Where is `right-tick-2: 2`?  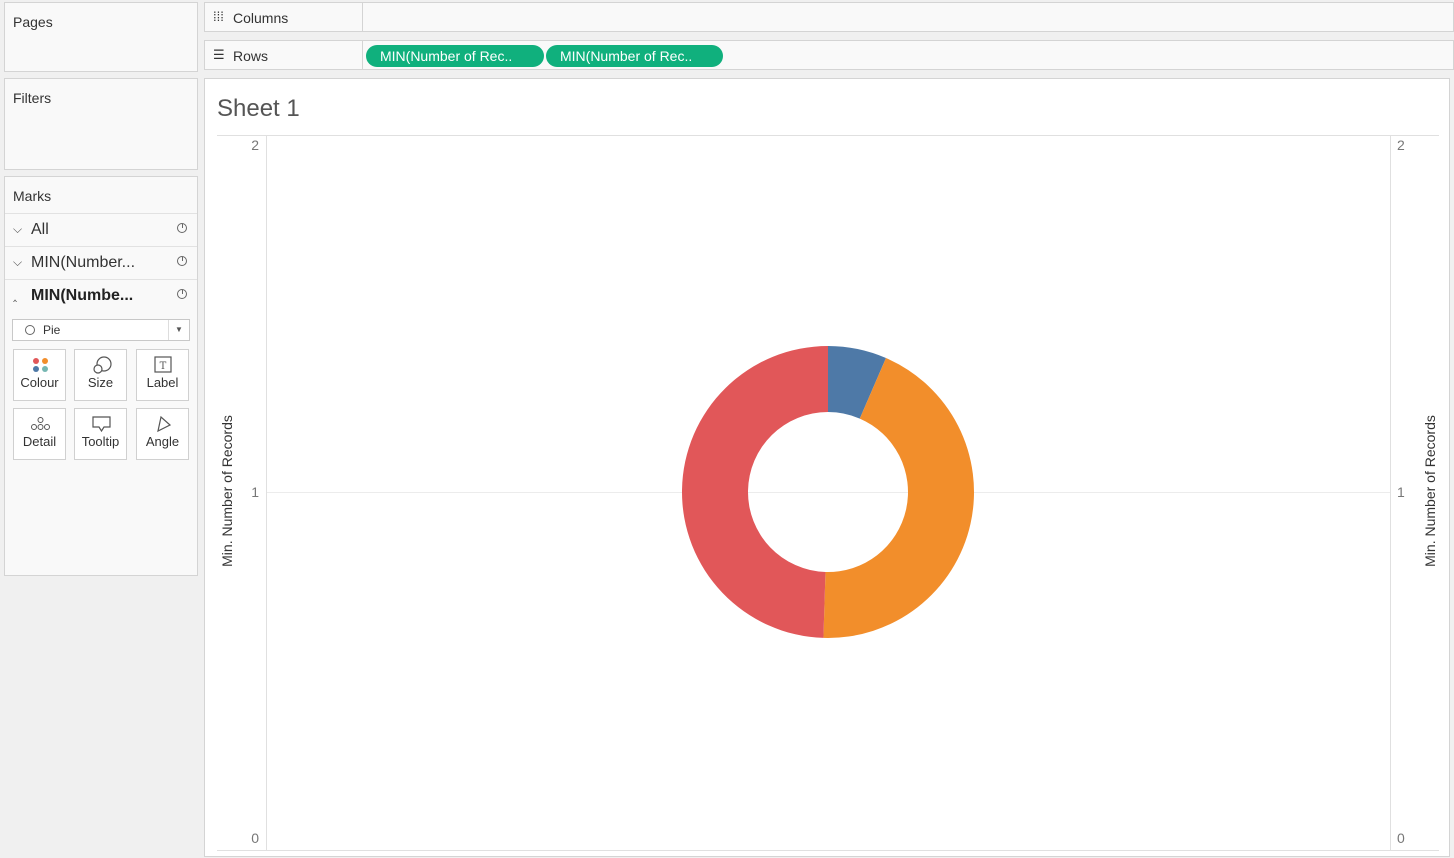
right-tick-2: 2 is located at coordinates (1401, 145).